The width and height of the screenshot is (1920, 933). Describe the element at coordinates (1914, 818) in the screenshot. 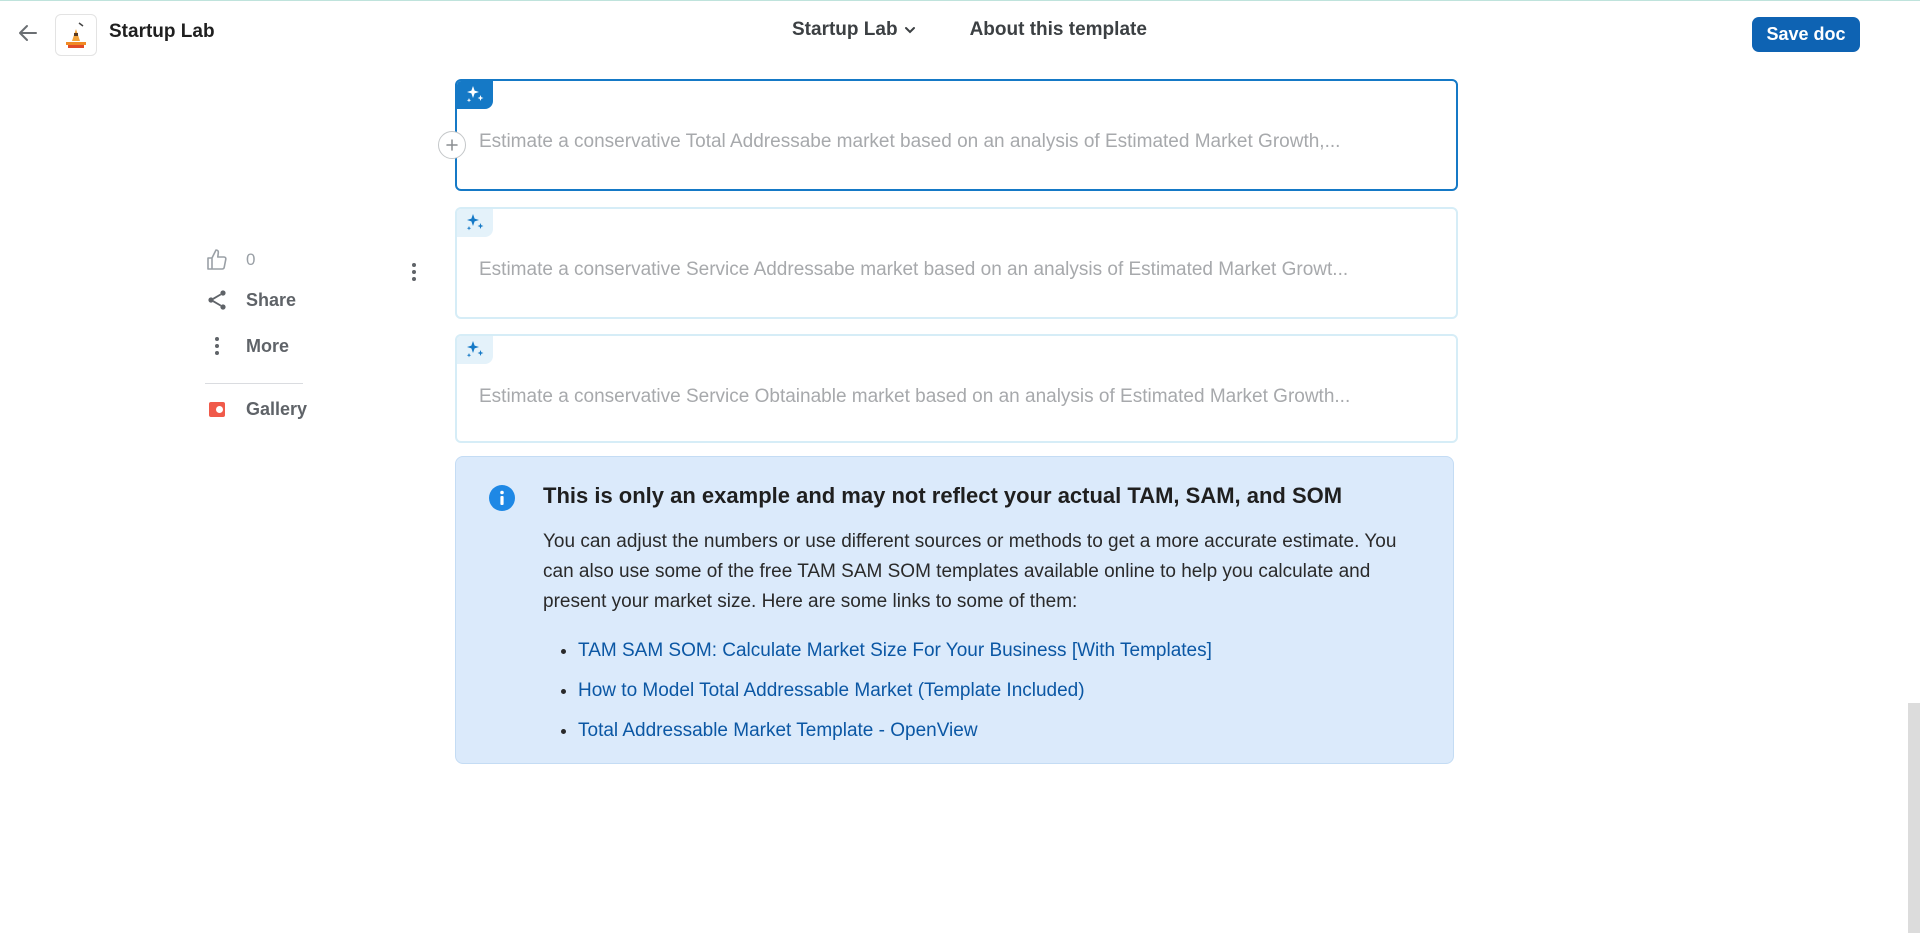

I see `scrollbar` at that location.